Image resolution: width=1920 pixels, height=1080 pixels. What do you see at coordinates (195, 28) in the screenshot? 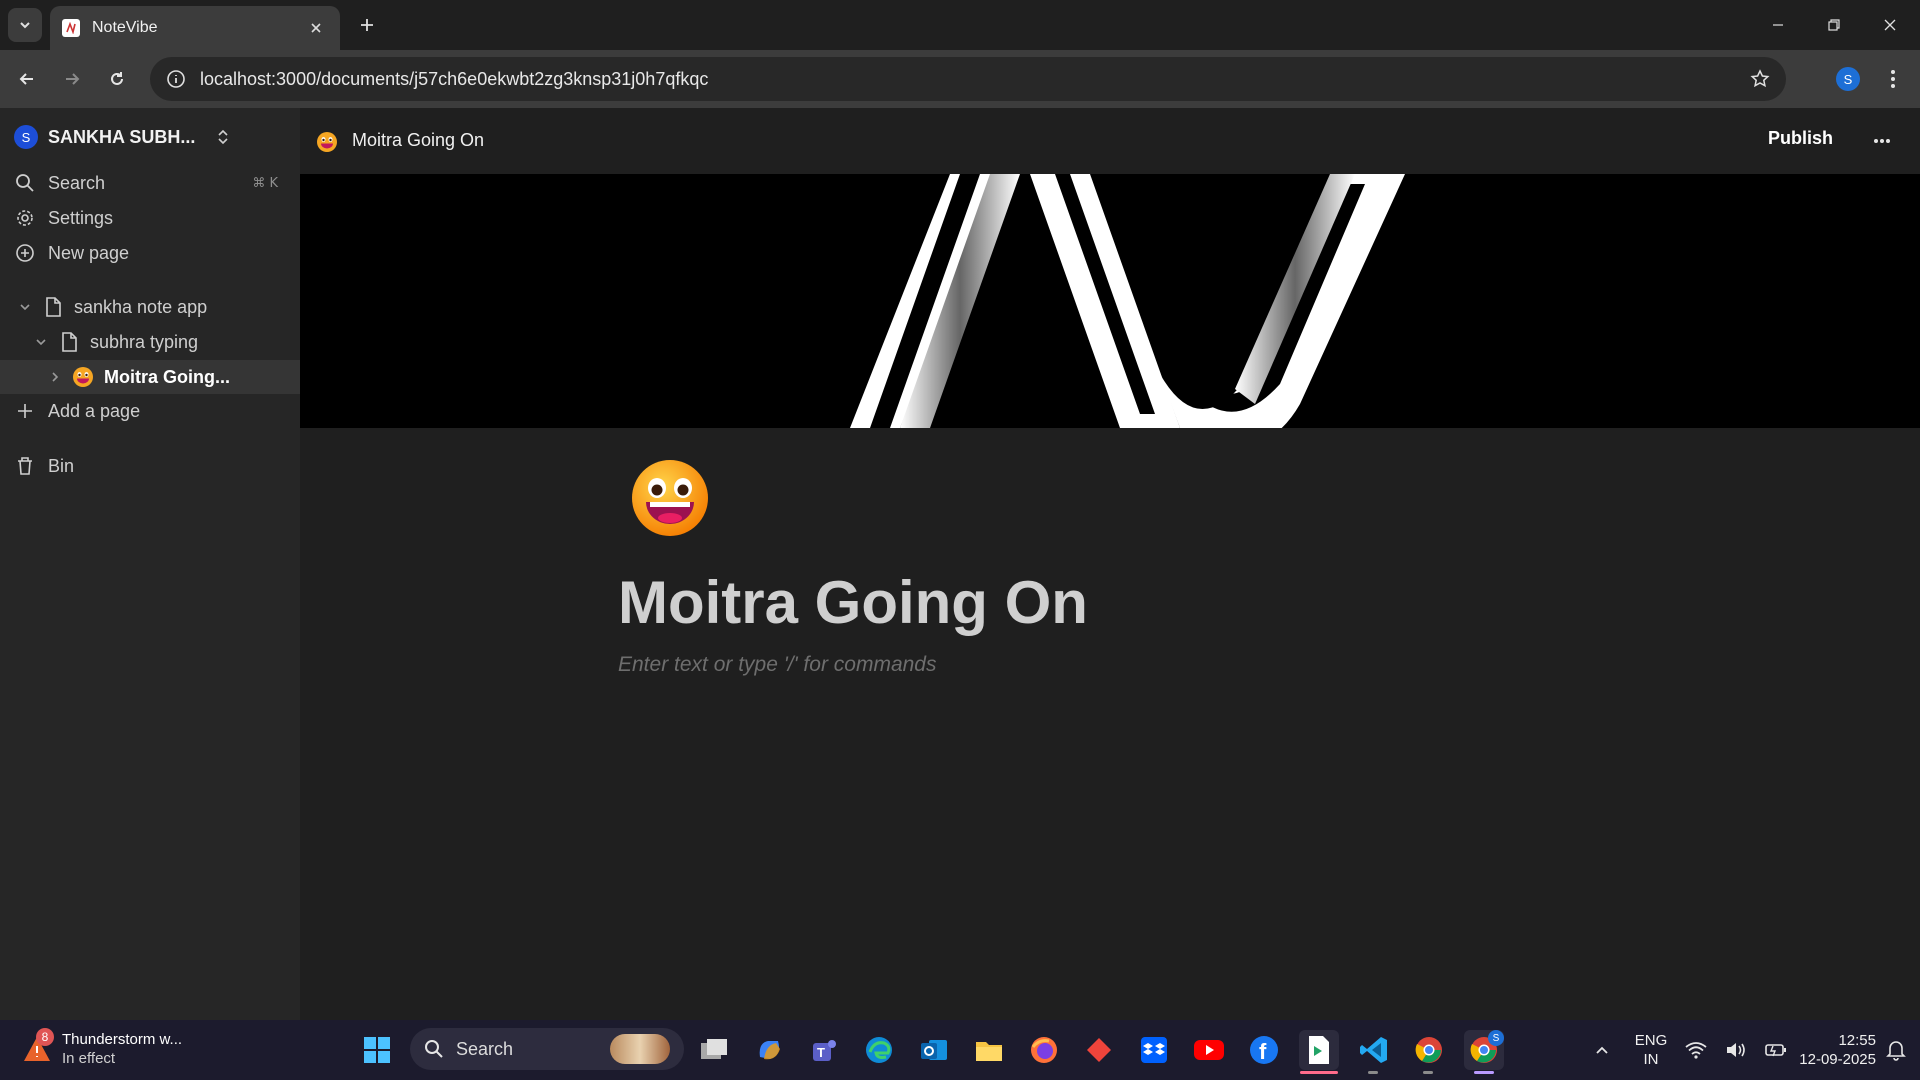
I see `browser-tab-active: NoteVibe` at bounding box center [195, 28].